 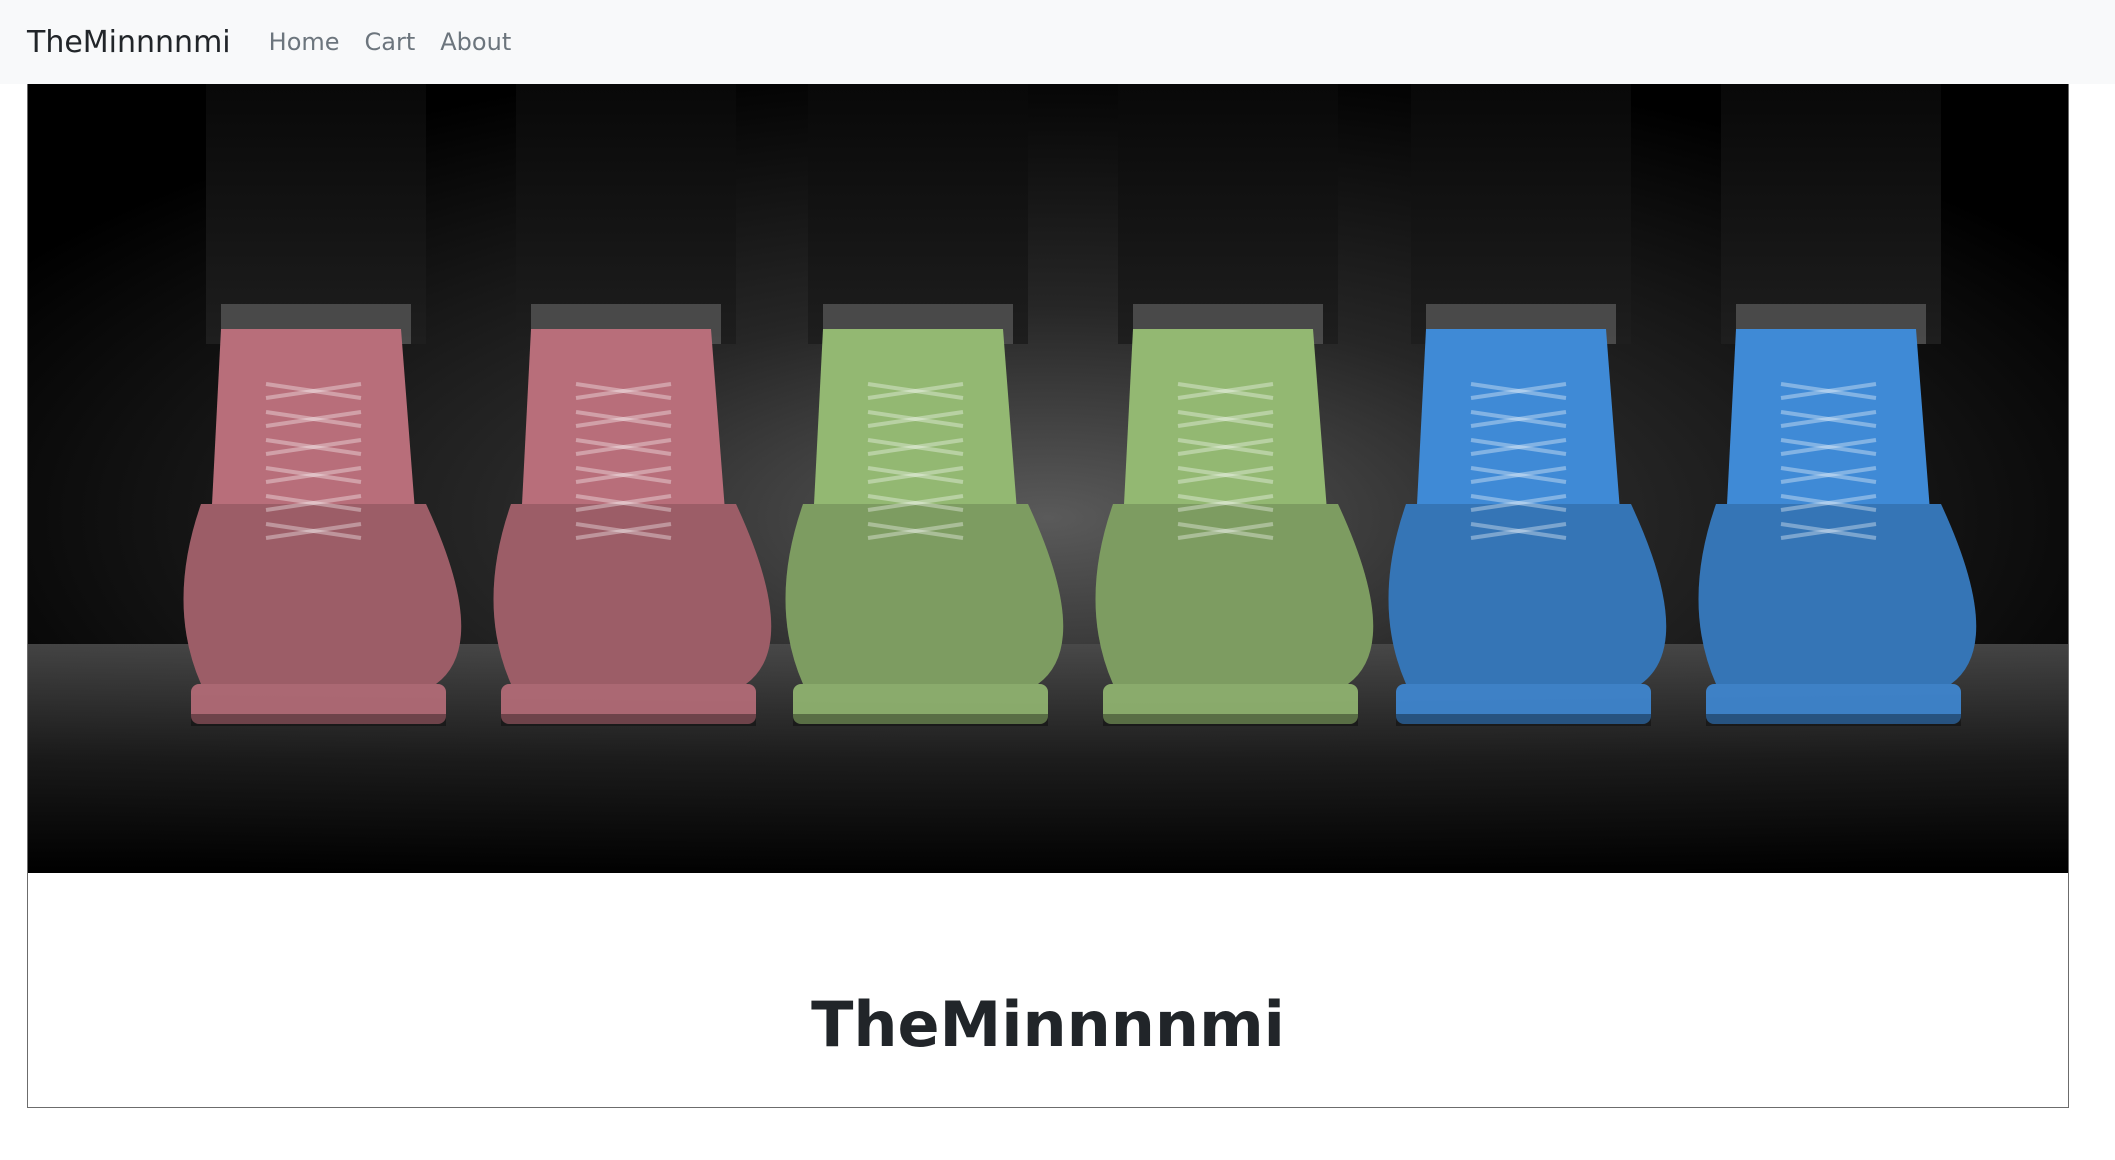 I want to click on nav-link-home: Home, so click(x=304, y=42).